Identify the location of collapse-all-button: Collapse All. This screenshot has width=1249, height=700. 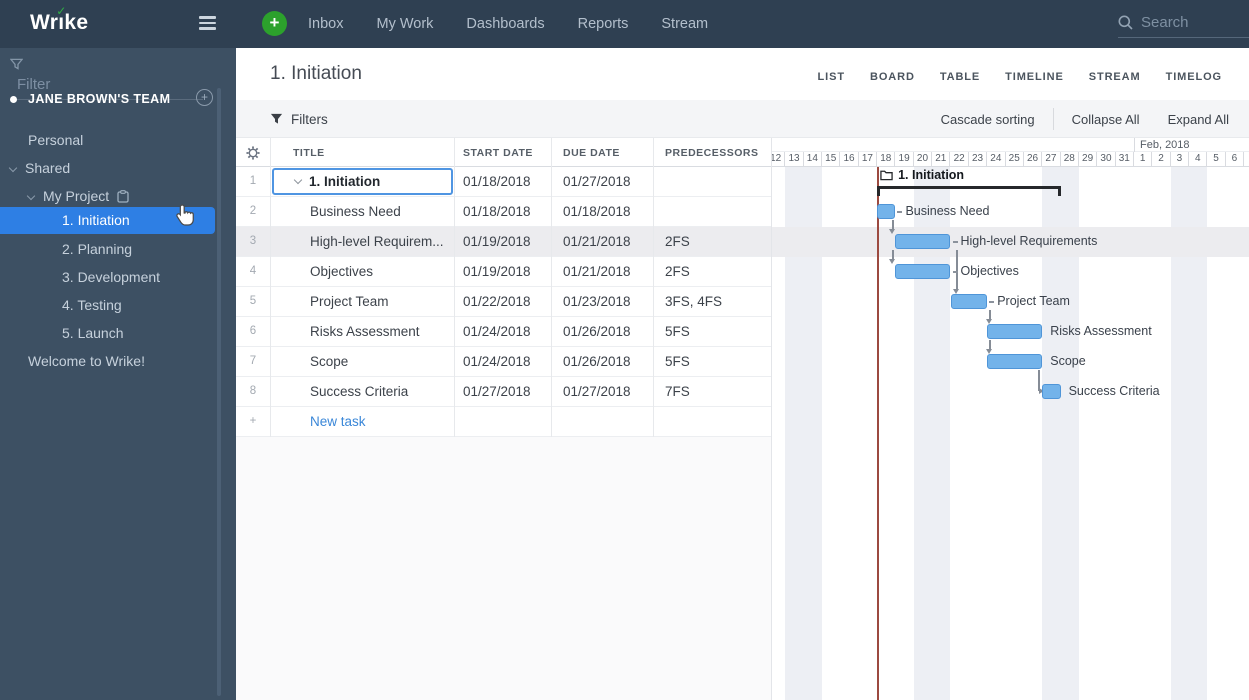
(1106, 119).